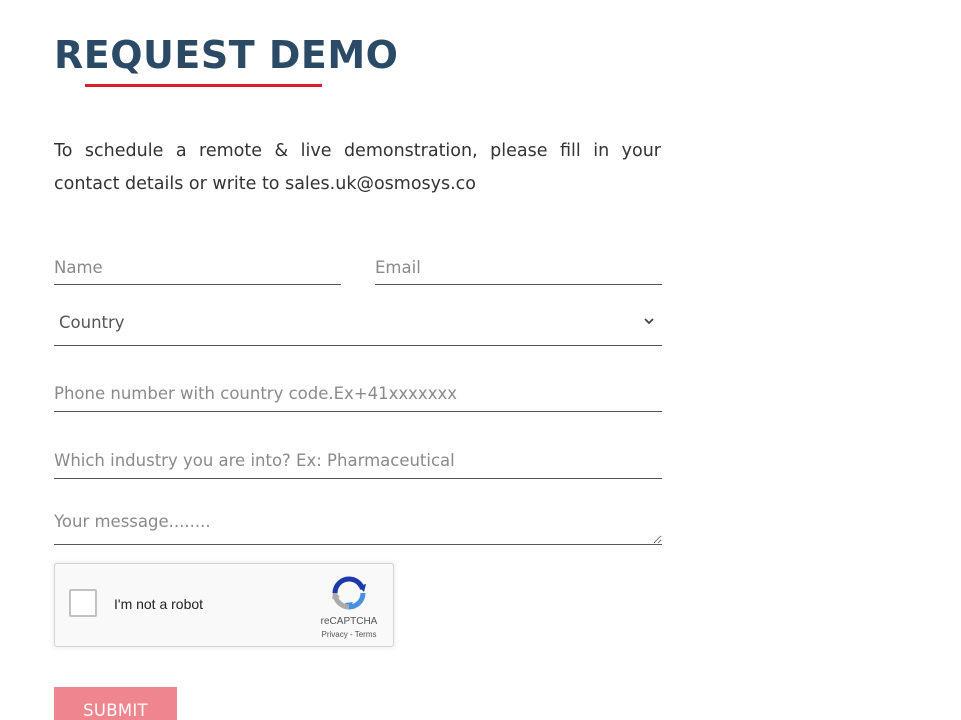 This screenshot has width=961, height=720. I want to click on page-title: REQUEST DEMO, so click(226, 55).